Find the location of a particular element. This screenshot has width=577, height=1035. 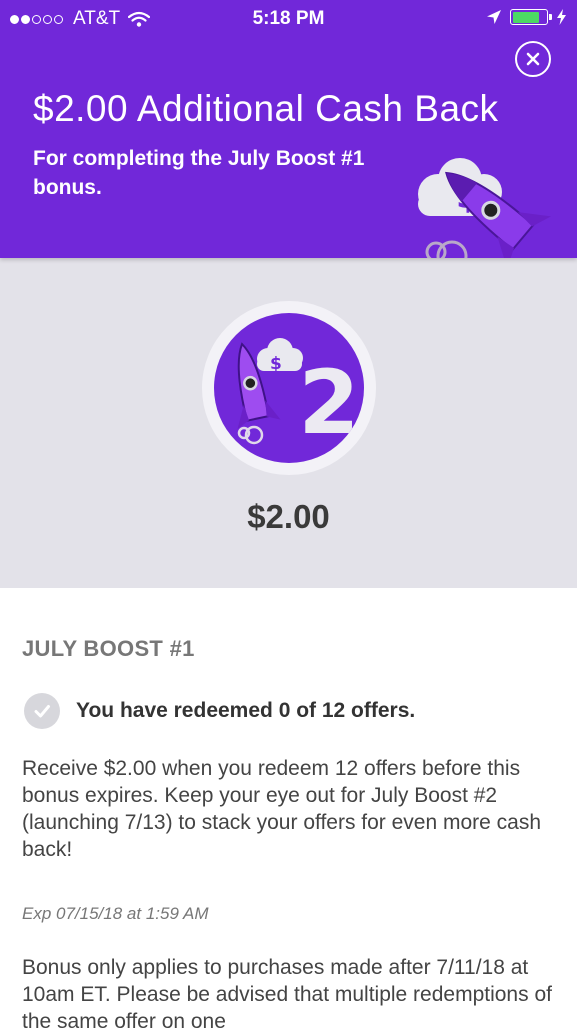

banner-title: $2.00 Additional Cash Back is located at coordinates (266, 108).